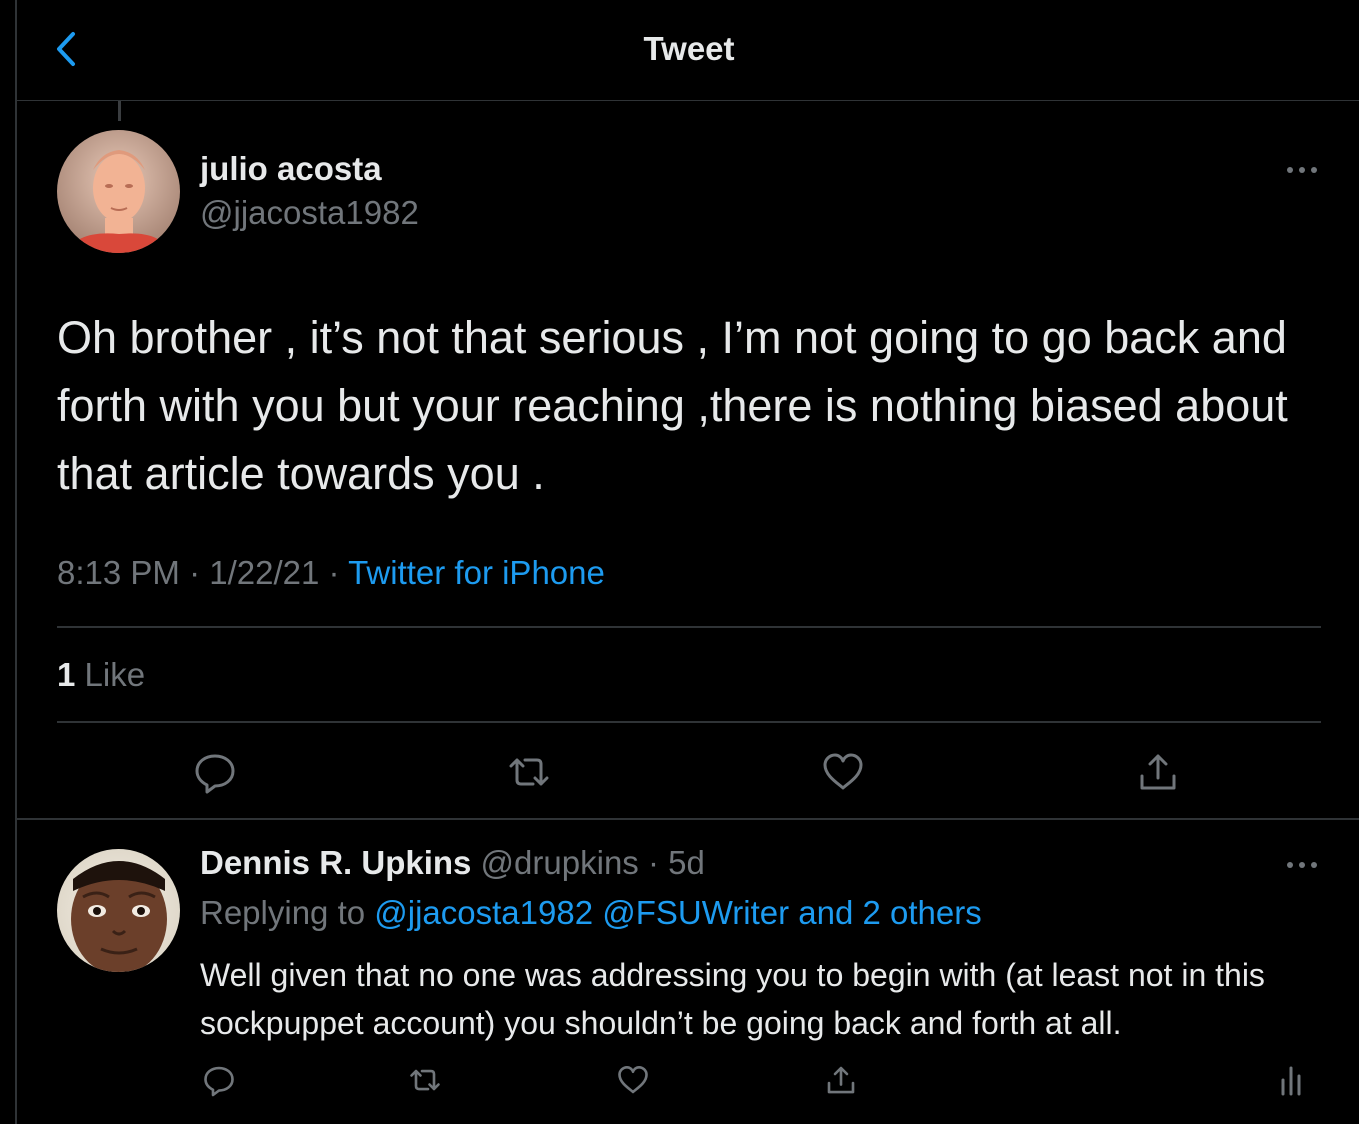 Image resolution: width=1359 pixels, height=1124 pixels. What do you see at coordinates (678, 912) in the screenshot?
I see `replying-links: @jjacosta1982 @FSUWriter and 2 others` at bounding box center [678, 912].